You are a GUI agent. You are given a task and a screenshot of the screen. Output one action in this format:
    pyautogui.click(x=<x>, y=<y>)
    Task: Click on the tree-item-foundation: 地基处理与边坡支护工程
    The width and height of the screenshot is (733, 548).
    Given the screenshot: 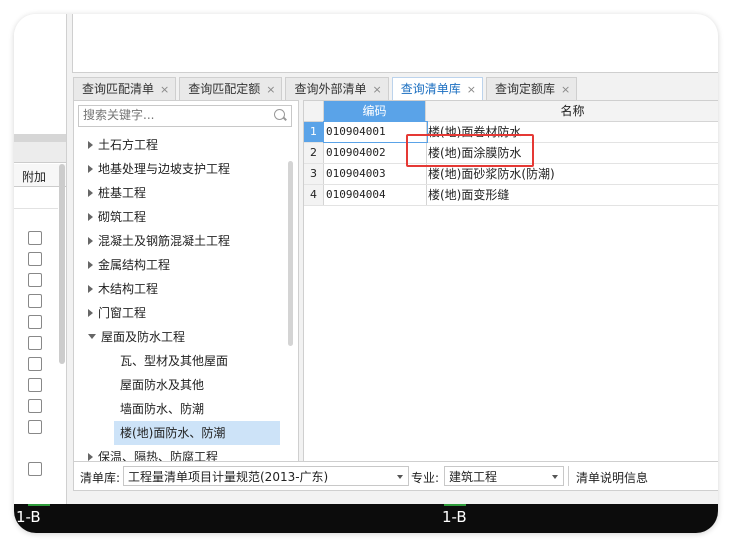 What is the action you would take?
    pyautogui.click(x=180, y=169)
    